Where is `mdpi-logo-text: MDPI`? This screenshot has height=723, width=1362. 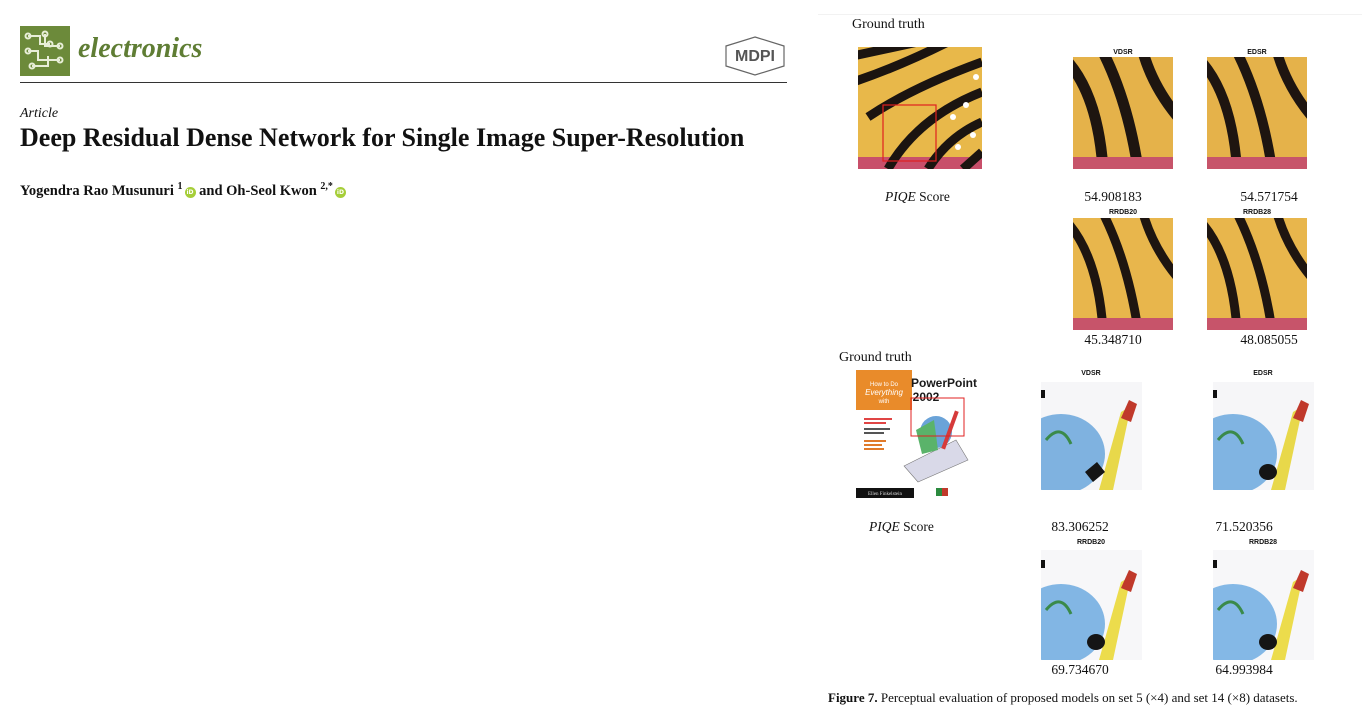
mdpi-logo-text: MDPI is located at coordinates (755, 56).